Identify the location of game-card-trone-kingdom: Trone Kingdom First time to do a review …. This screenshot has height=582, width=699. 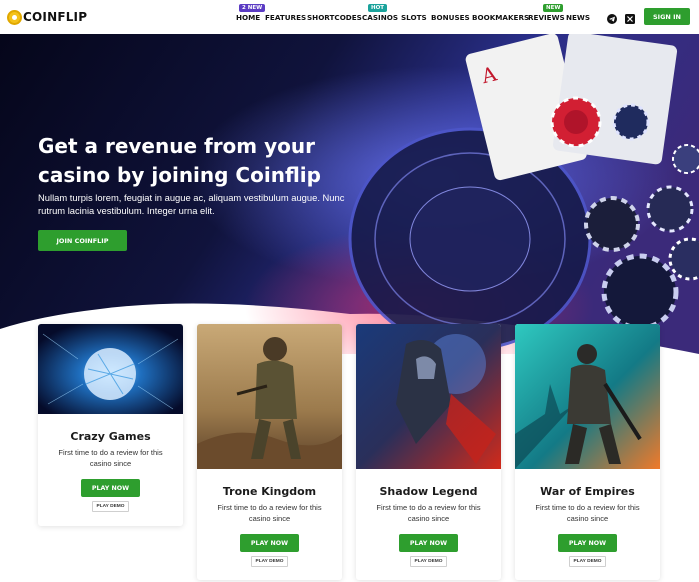
(269, 452).